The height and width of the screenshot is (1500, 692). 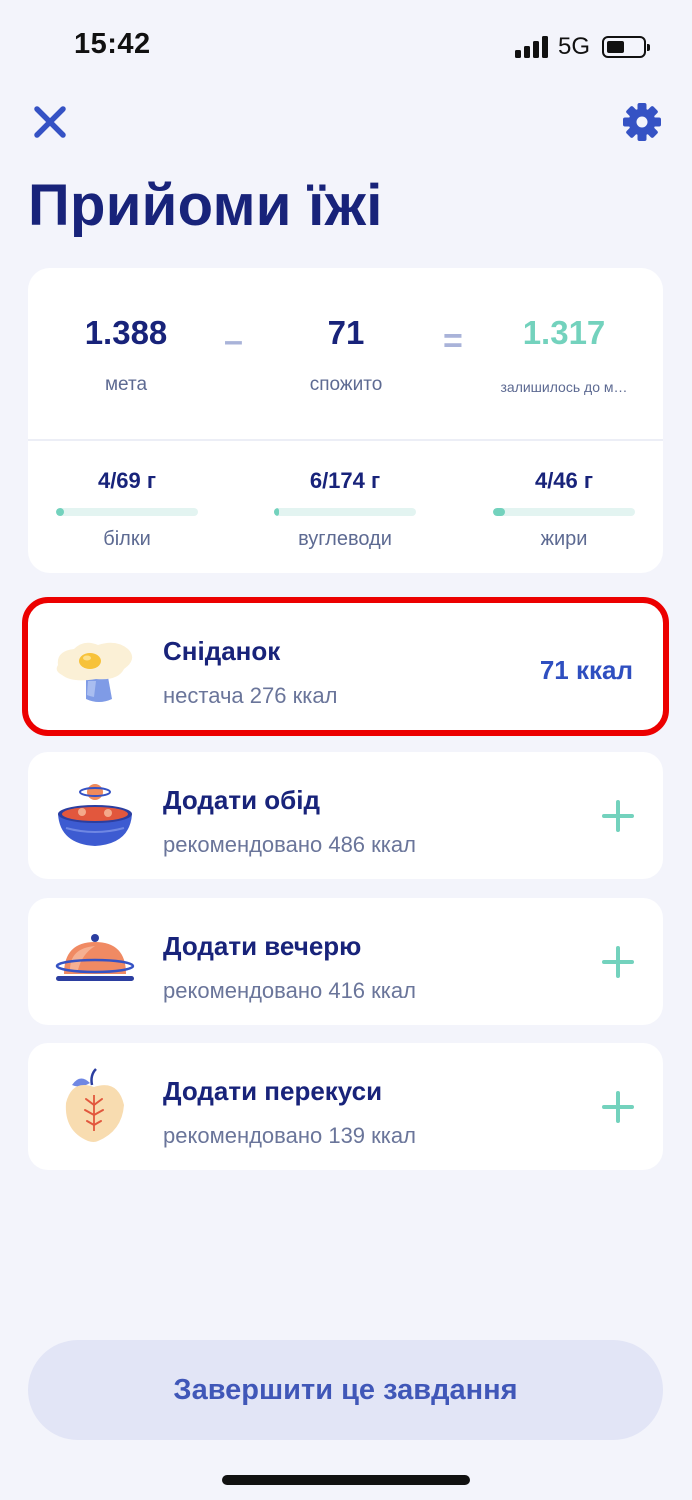 What do you see at coordinates (453, 341) in the screenshot?
I see `equals-sign: =` at bounding box center [453, 341].